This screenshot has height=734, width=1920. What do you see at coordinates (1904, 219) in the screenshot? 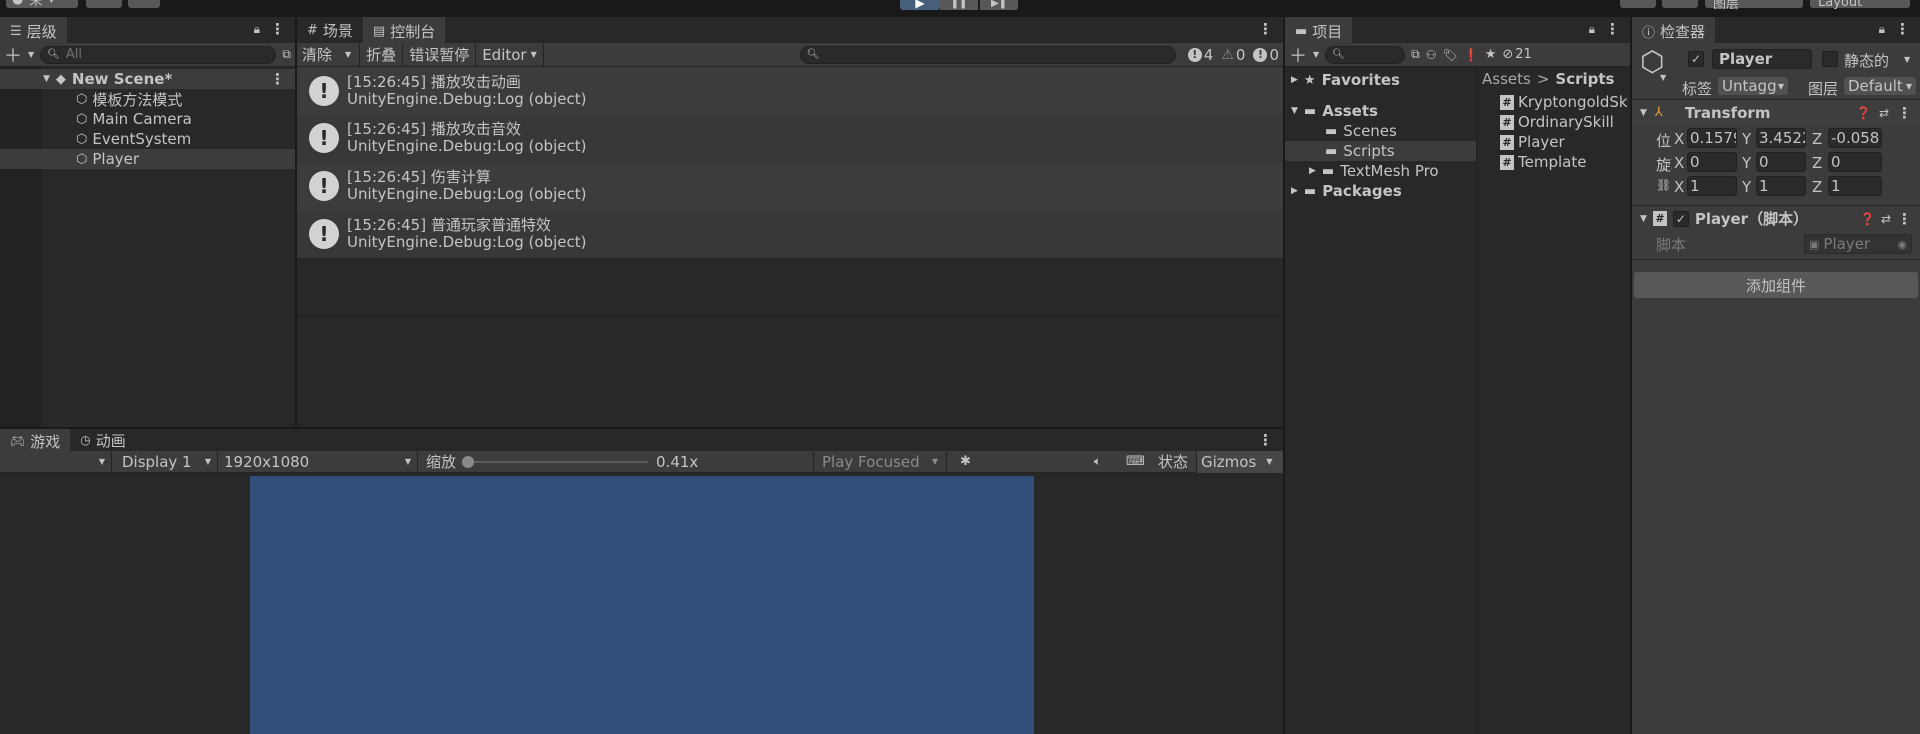
I see `component-menu-icon: ⋮` at bounding box center [1904, 219].